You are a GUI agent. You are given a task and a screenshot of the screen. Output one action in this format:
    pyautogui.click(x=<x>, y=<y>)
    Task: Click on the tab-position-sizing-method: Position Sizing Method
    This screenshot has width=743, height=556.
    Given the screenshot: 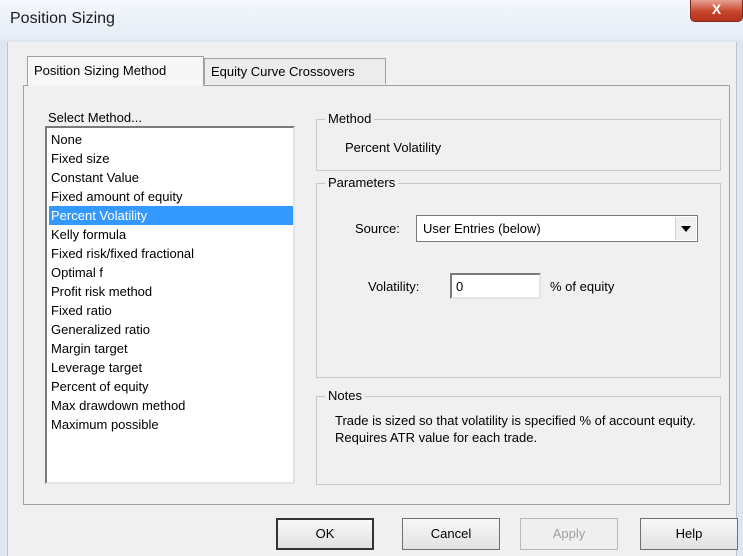 What is the action you would take?
    pyautogui.click(x=115, y=71)
    